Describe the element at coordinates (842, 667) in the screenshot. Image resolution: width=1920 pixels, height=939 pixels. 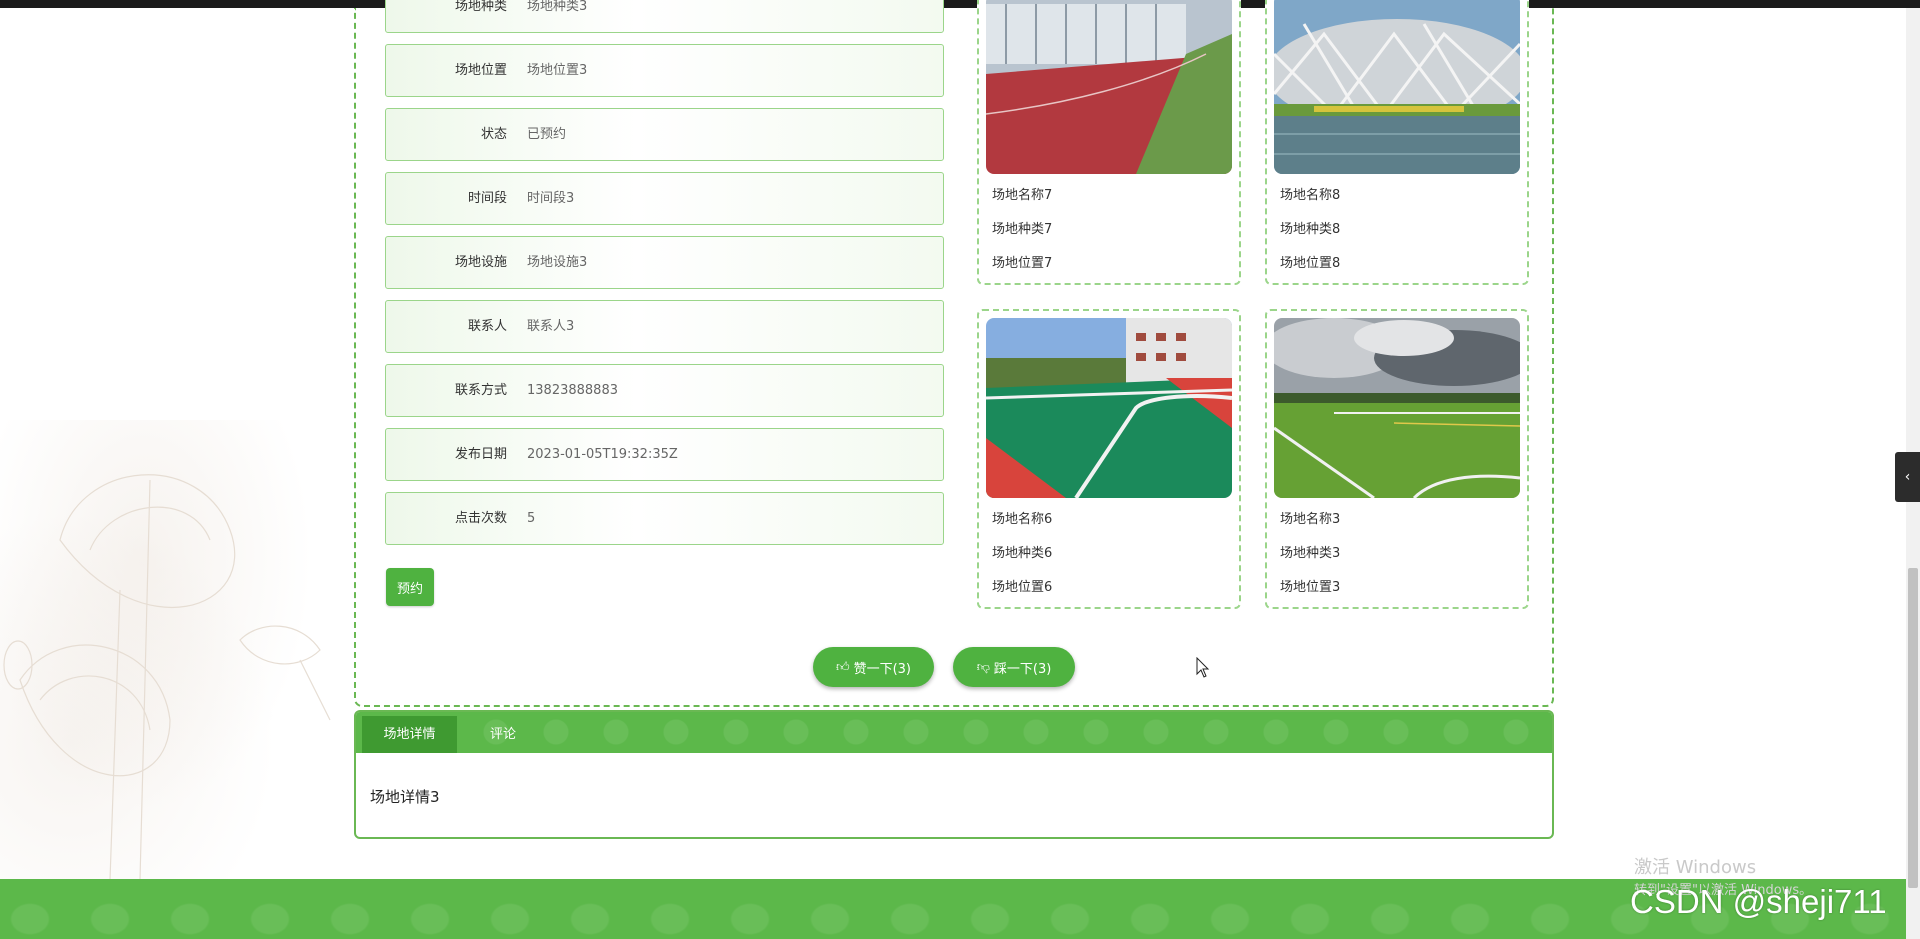
I see `thumbs-up-icon: 👍︎` at that location.